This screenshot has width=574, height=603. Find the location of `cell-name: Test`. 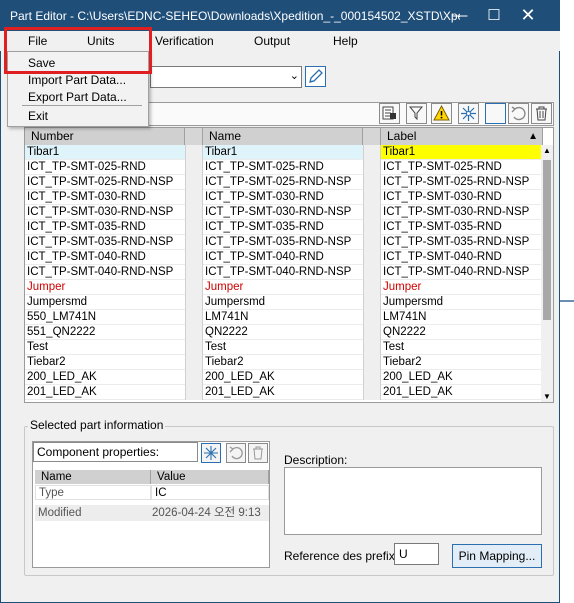

cell-name: Test is located at coordinates (283, 347).